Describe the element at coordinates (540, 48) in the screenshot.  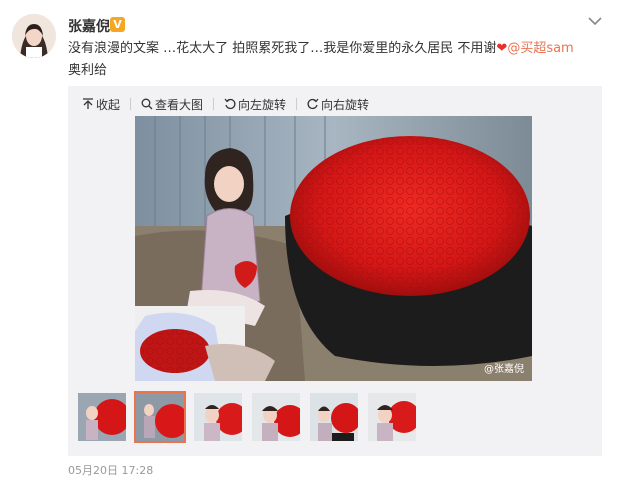
I see `mention-link: @买超sam` at that location.